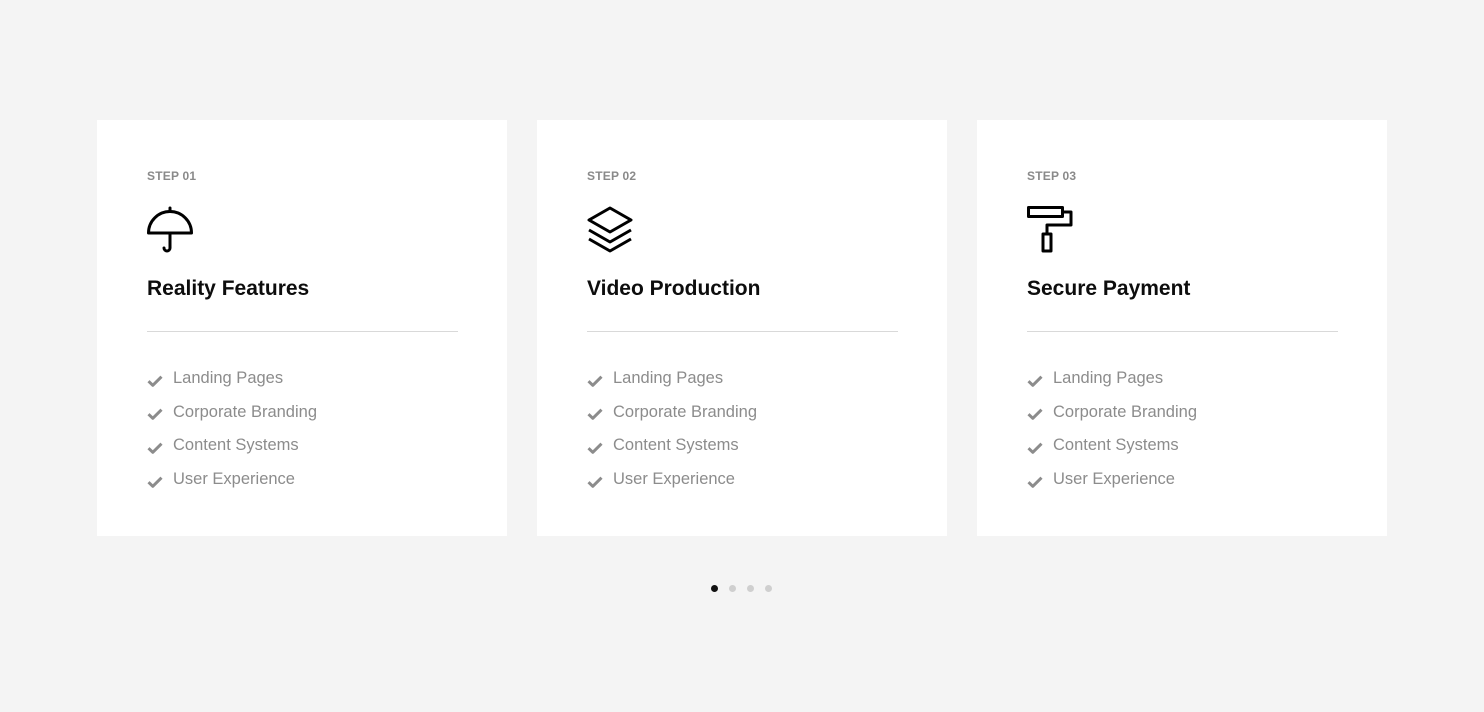 This screenshot has height=712, width=1484. Describe the element at coordinates (228, 288) in the screenshot. I see `card-title: Reality Features` at that location.